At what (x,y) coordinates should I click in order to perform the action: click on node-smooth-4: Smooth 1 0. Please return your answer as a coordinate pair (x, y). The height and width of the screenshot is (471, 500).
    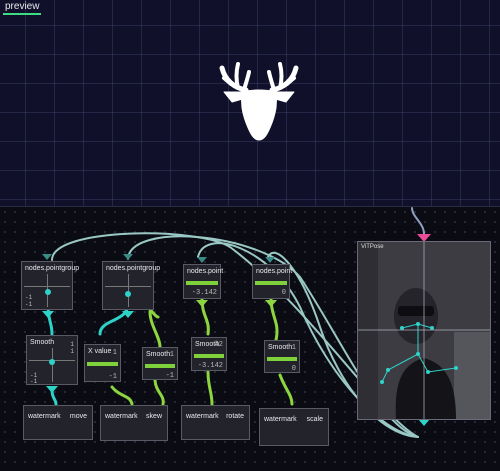
    Looking at the image, I should click on (282, 356).